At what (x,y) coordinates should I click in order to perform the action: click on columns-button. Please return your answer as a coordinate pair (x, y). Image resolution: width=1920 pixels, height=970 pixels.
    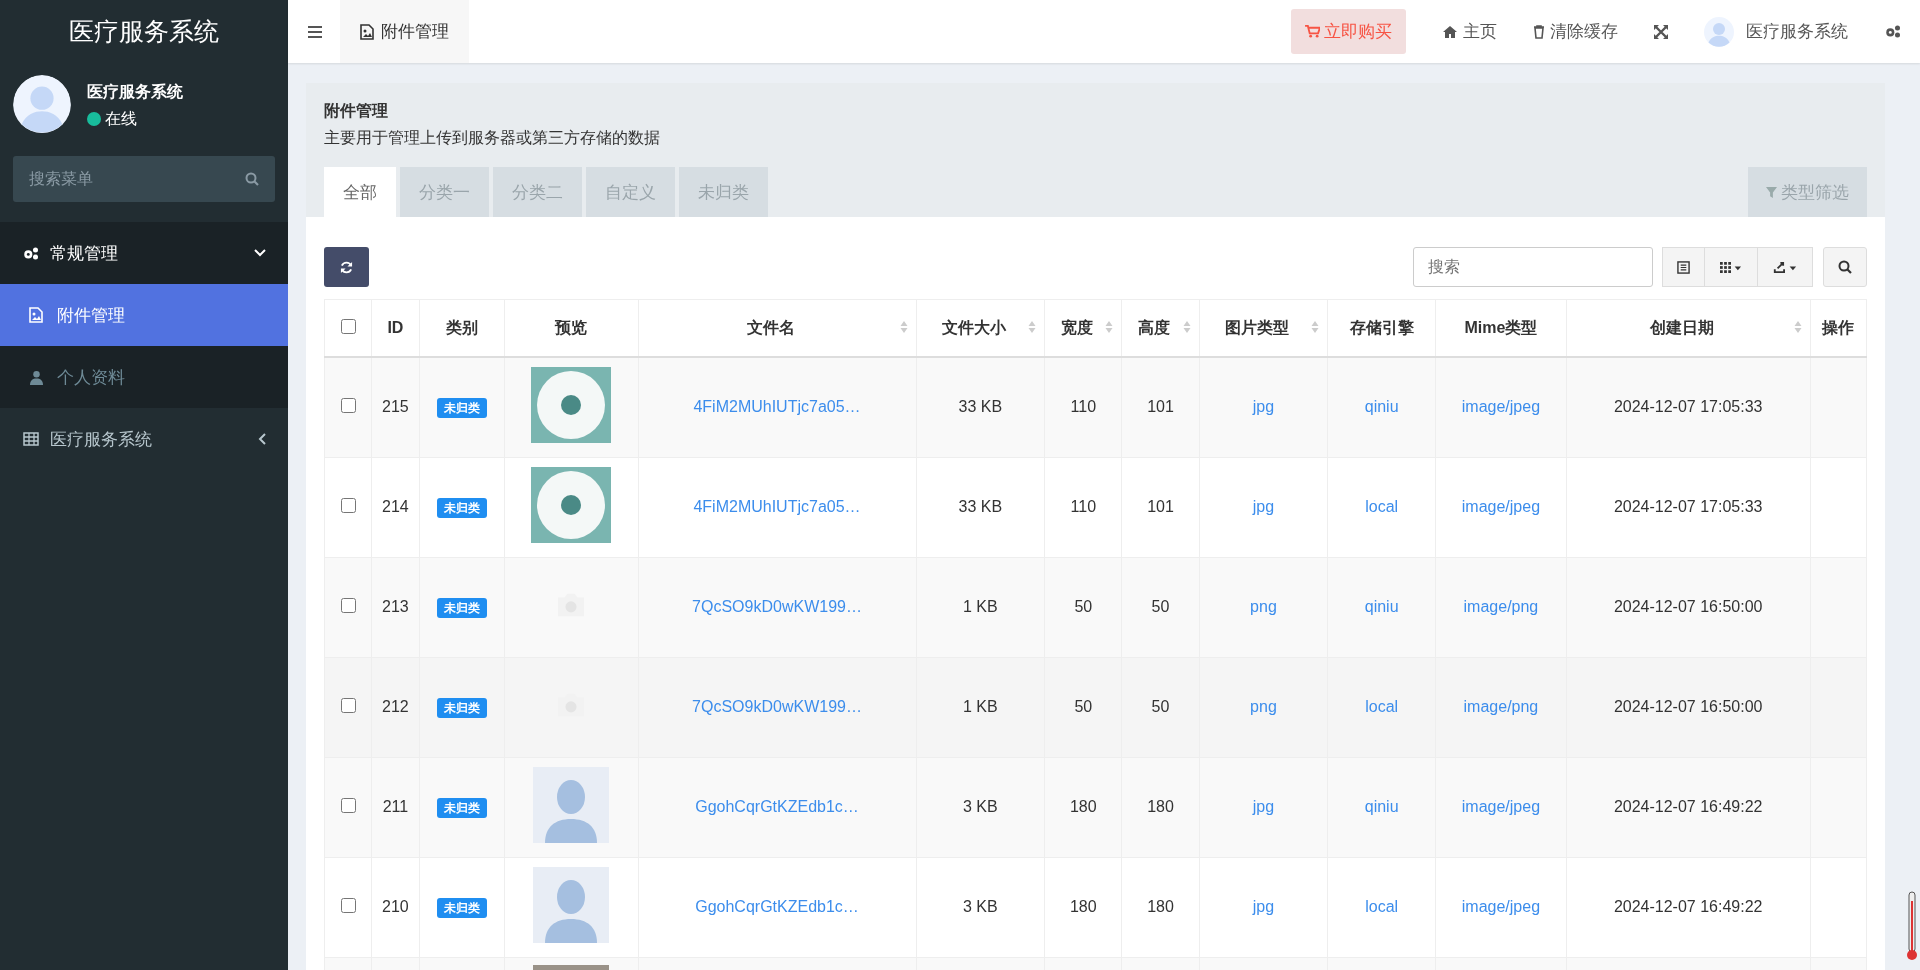
    Looking at the image, I should click on (1731, 267).